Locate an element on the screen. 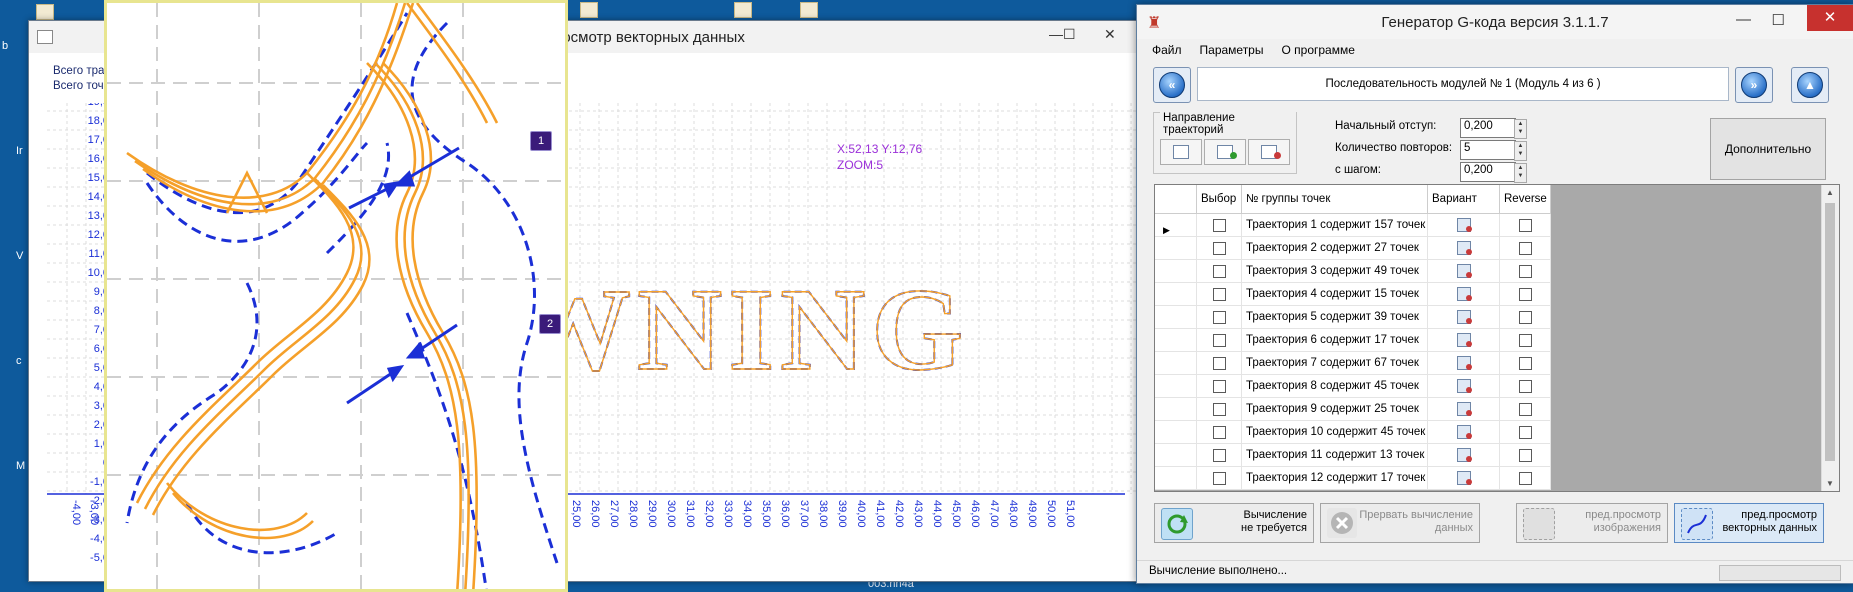  initial-offset-stepper: 0,200 ▲ ▼ is located at coordinates (1493, 128).